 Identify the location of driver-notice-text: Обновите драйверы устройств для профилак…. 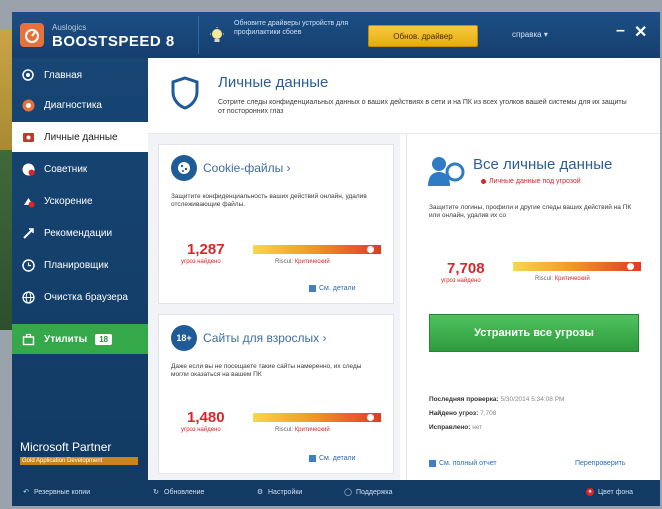
(291, 28).